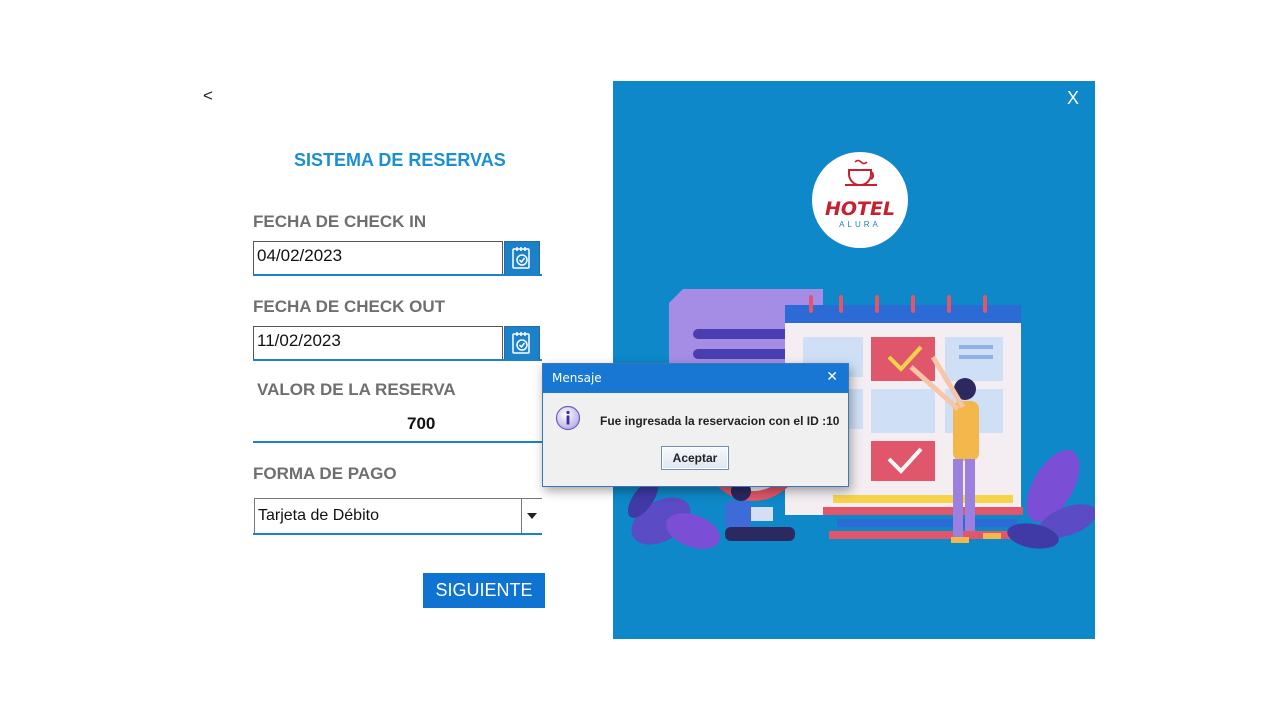 This screenshot has height=720, width=1280. What do you see at coordinates (861, 172) in the screenshot?
I see `coffee-cup-icon` at bounding box center [861, 172].